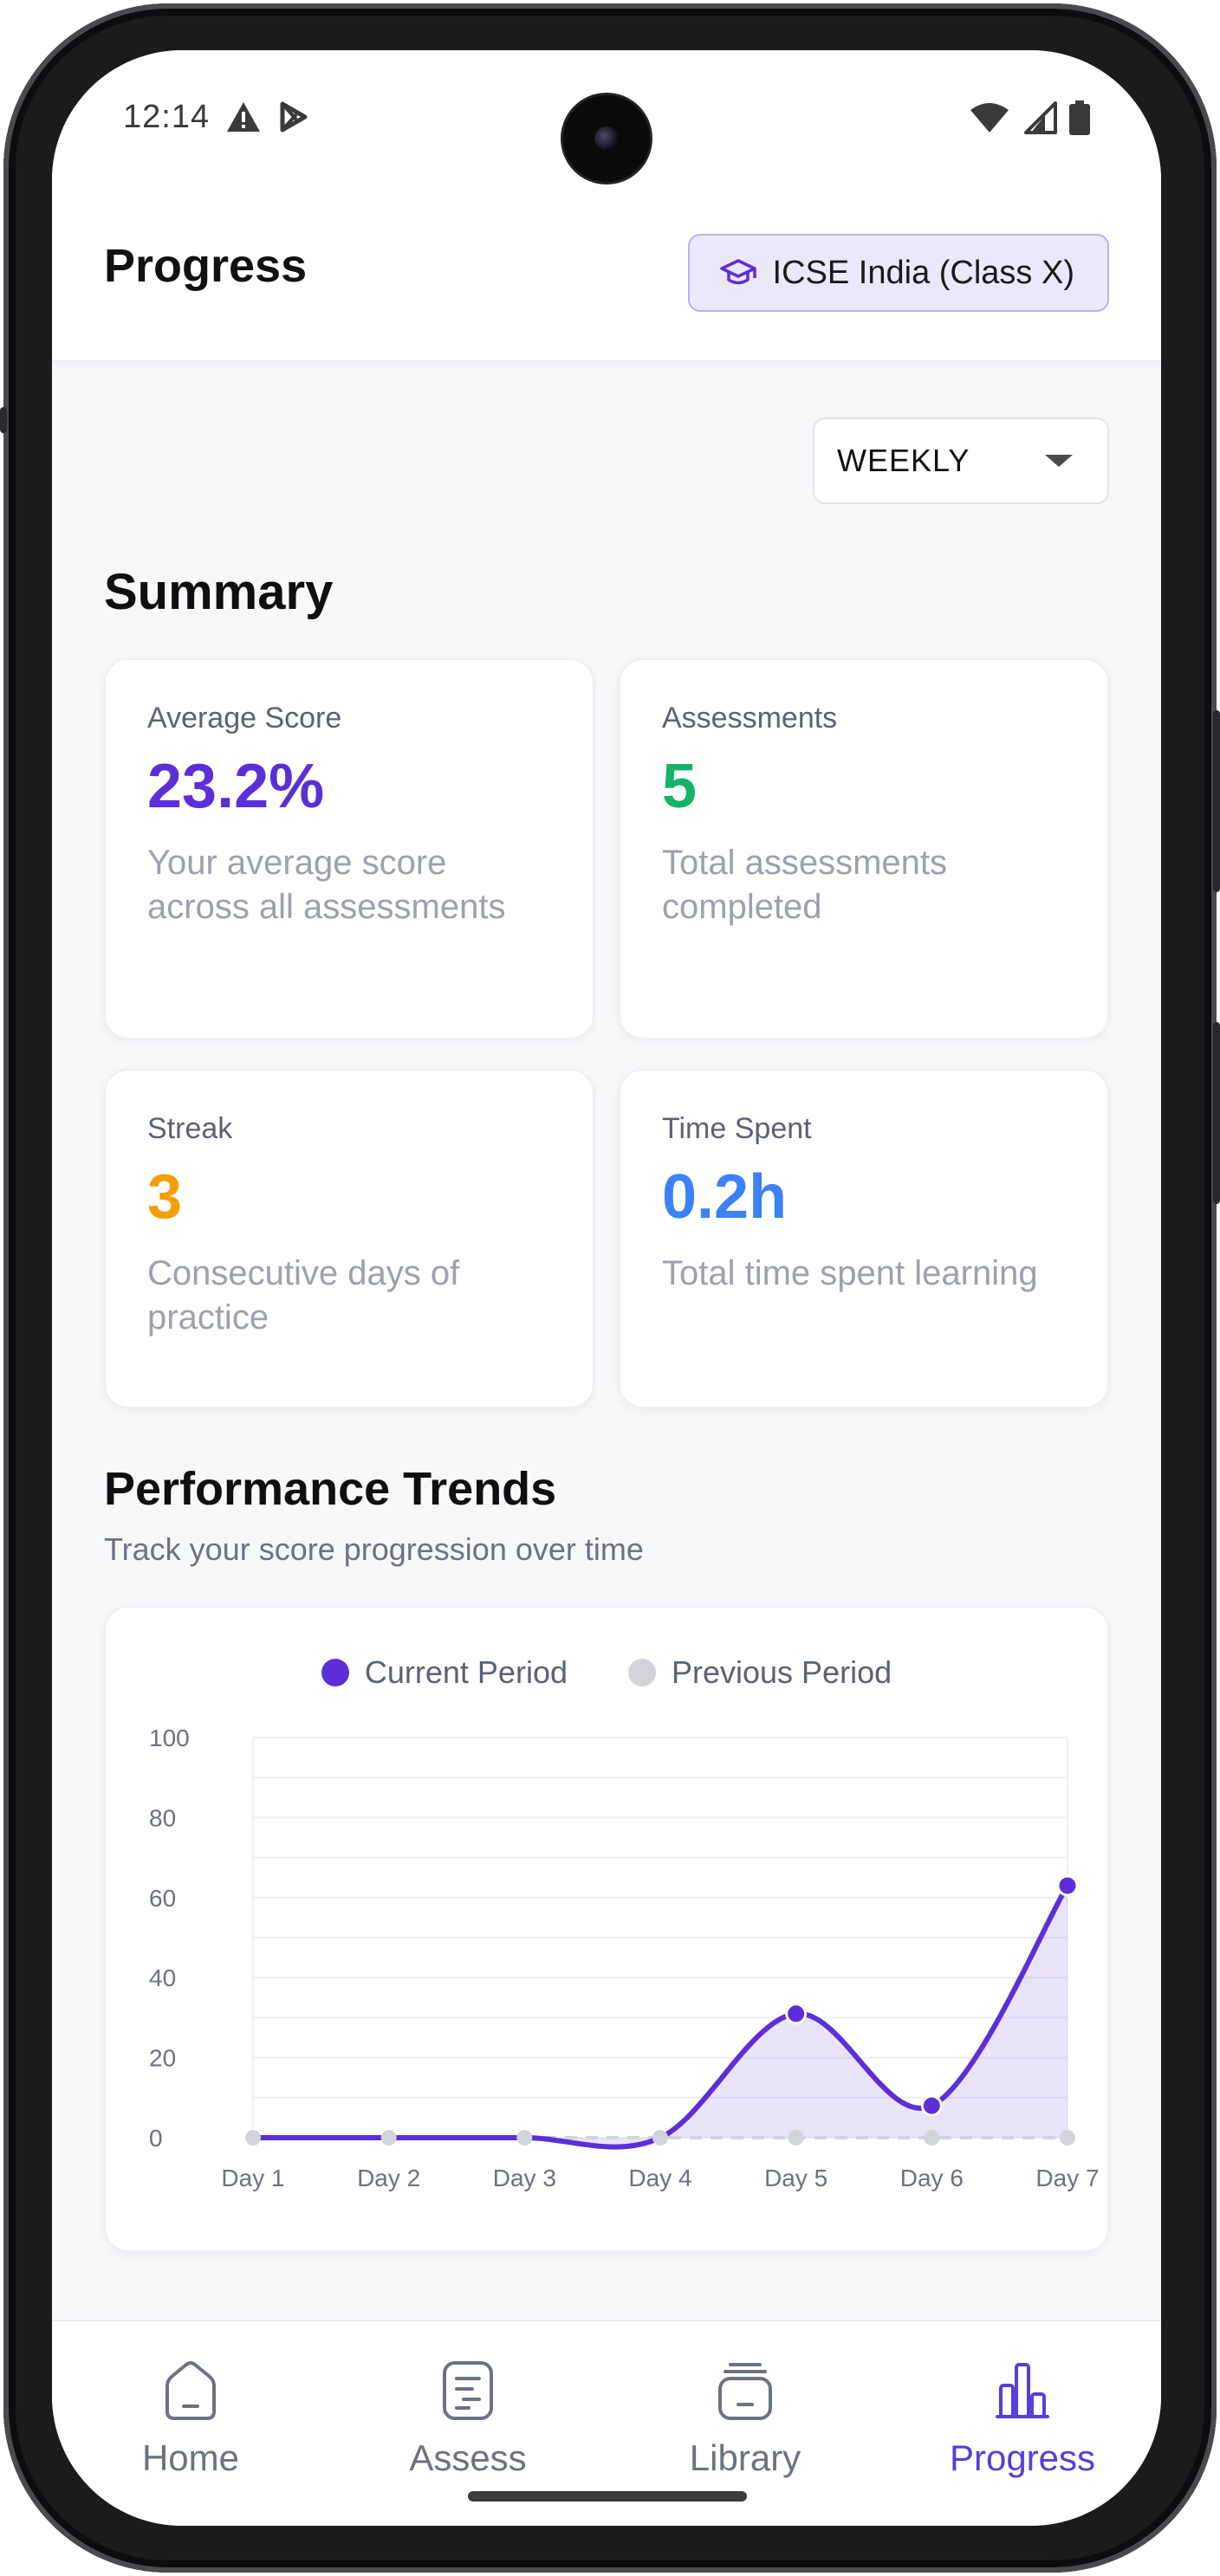  Describe the element at coordinates (1059, 461) in the screenshot. I see `caret-down-icon` at that location.